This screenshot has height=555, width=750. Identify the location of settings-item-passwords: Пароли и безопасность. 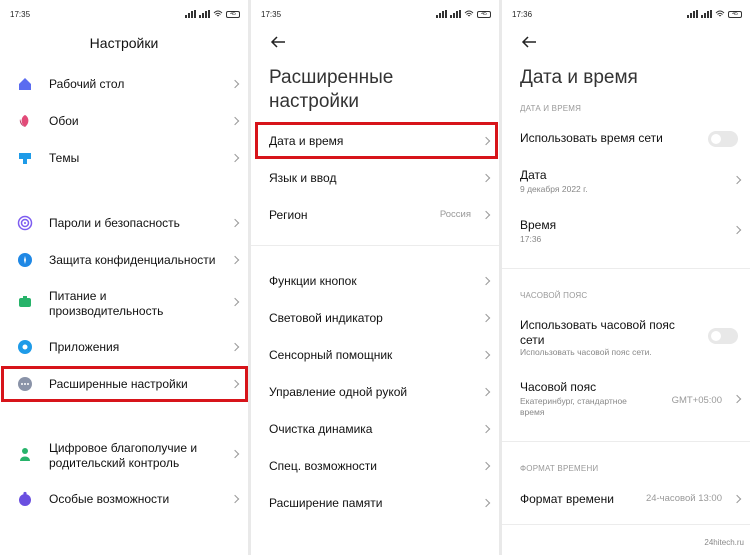
(124, 223).